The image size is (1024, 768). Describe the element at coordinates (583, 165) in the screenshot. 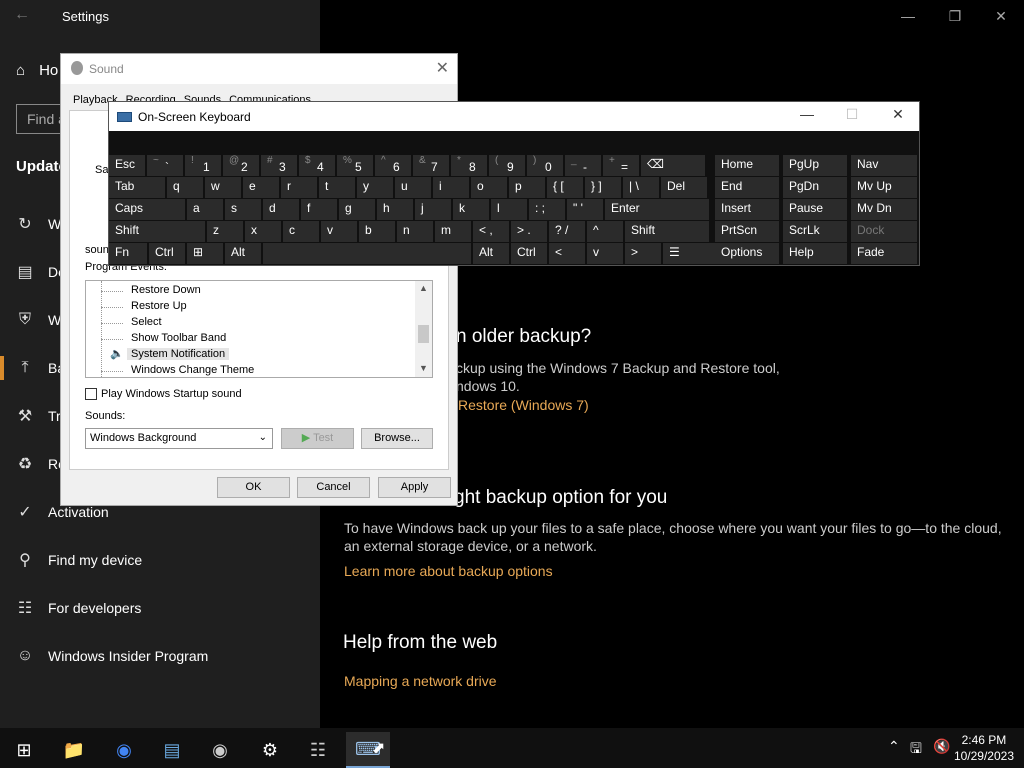

I see `key: _ -` at that location.